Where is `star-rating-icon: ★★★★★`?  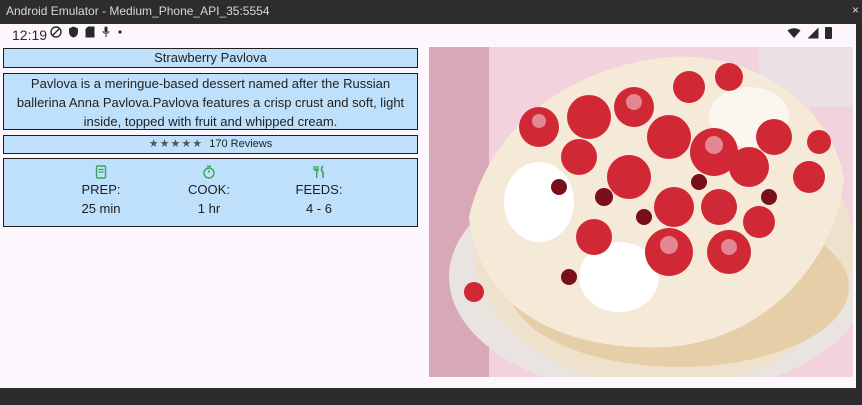
star-rating-icon: ★★★★★ is located at coordinates (176, 144).